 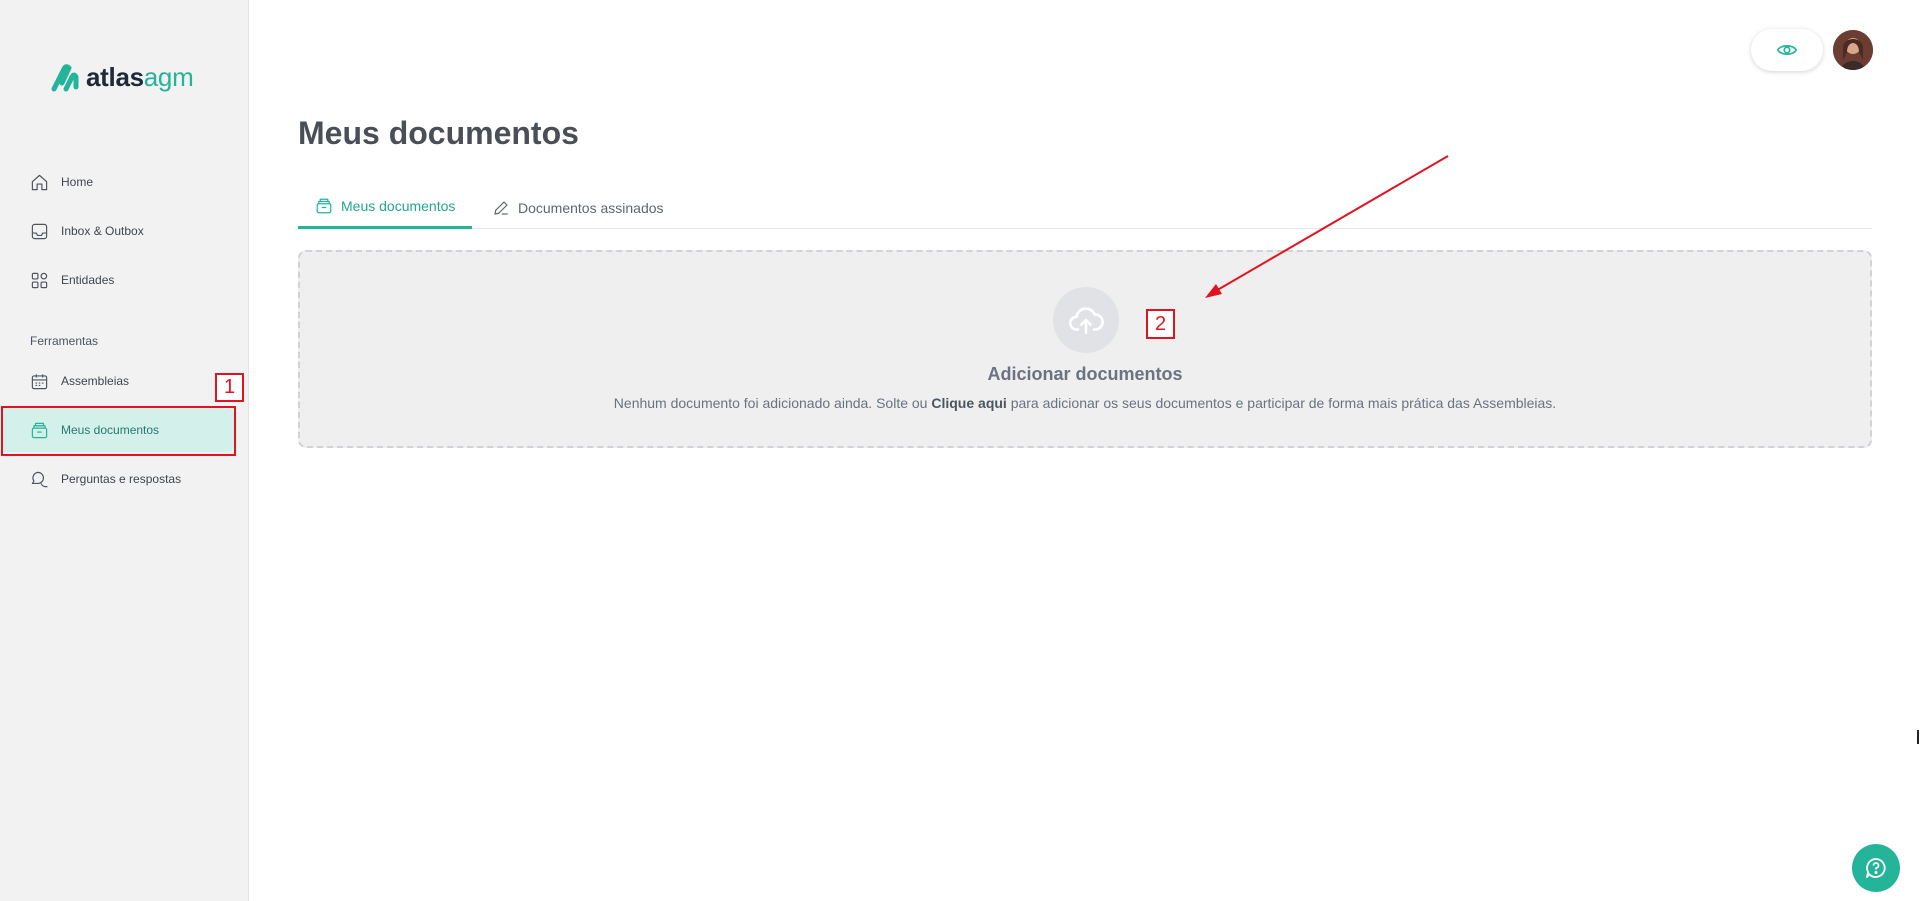 What do you see at coordinates (1085, 374) in the screenshot?
I see `dropzone-title: Adicionar documentos` at bounding box center [1085, 374].